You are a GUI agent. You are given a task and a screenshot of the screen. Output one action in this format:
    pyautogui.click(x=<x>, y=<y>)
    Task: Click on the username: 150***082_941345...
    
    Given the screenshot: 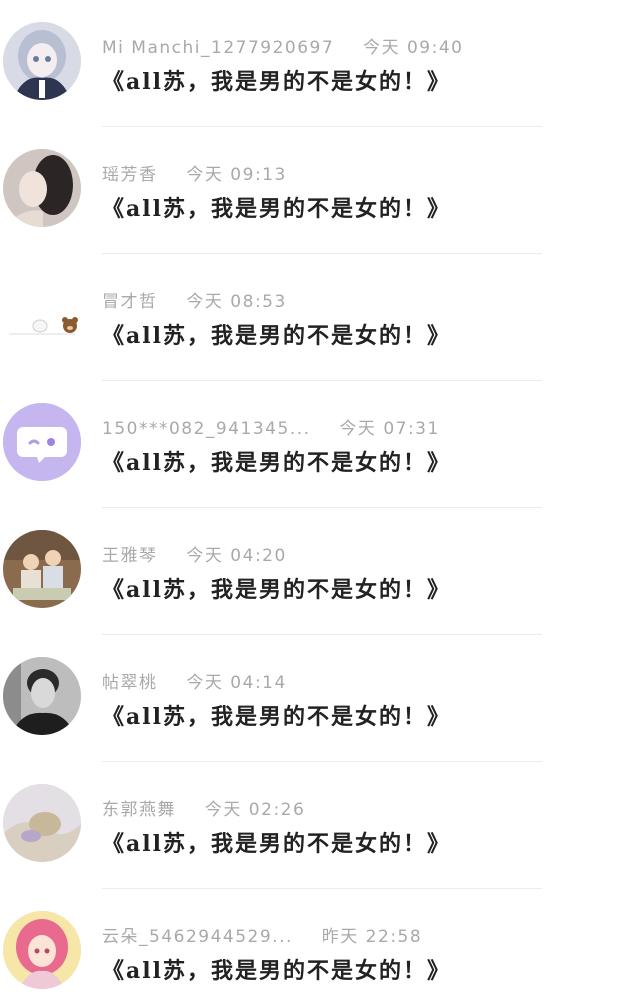 What is the action you would take?
    pyautogui.click(x=206, y=429)
    